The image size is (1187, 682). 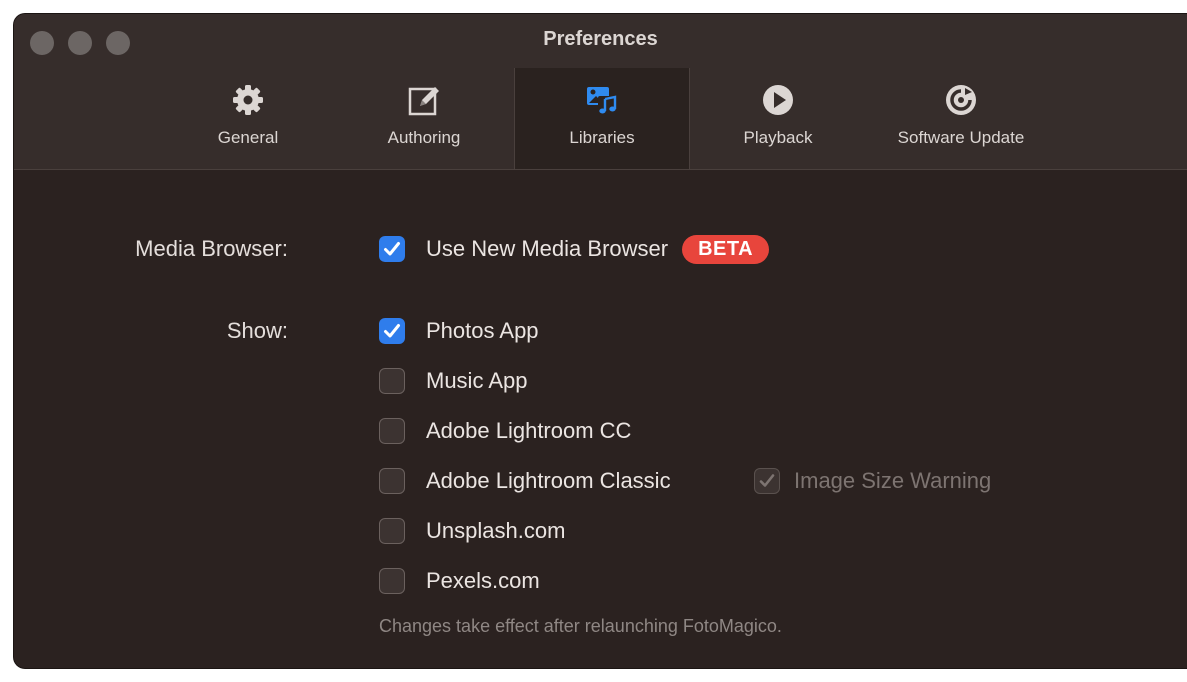 I want to click on tab-label: Playback, so click(x=778, y=137).